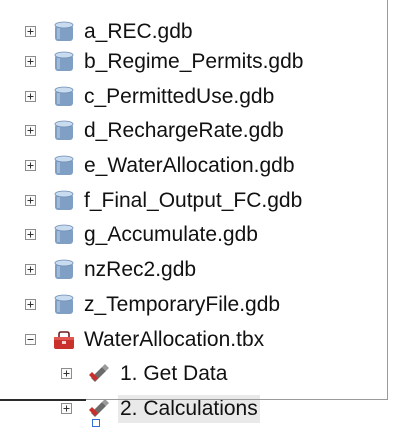  I want to click on tree-item-d-rechargerate: d_RechargeRate.gdb, so click(193, 131).